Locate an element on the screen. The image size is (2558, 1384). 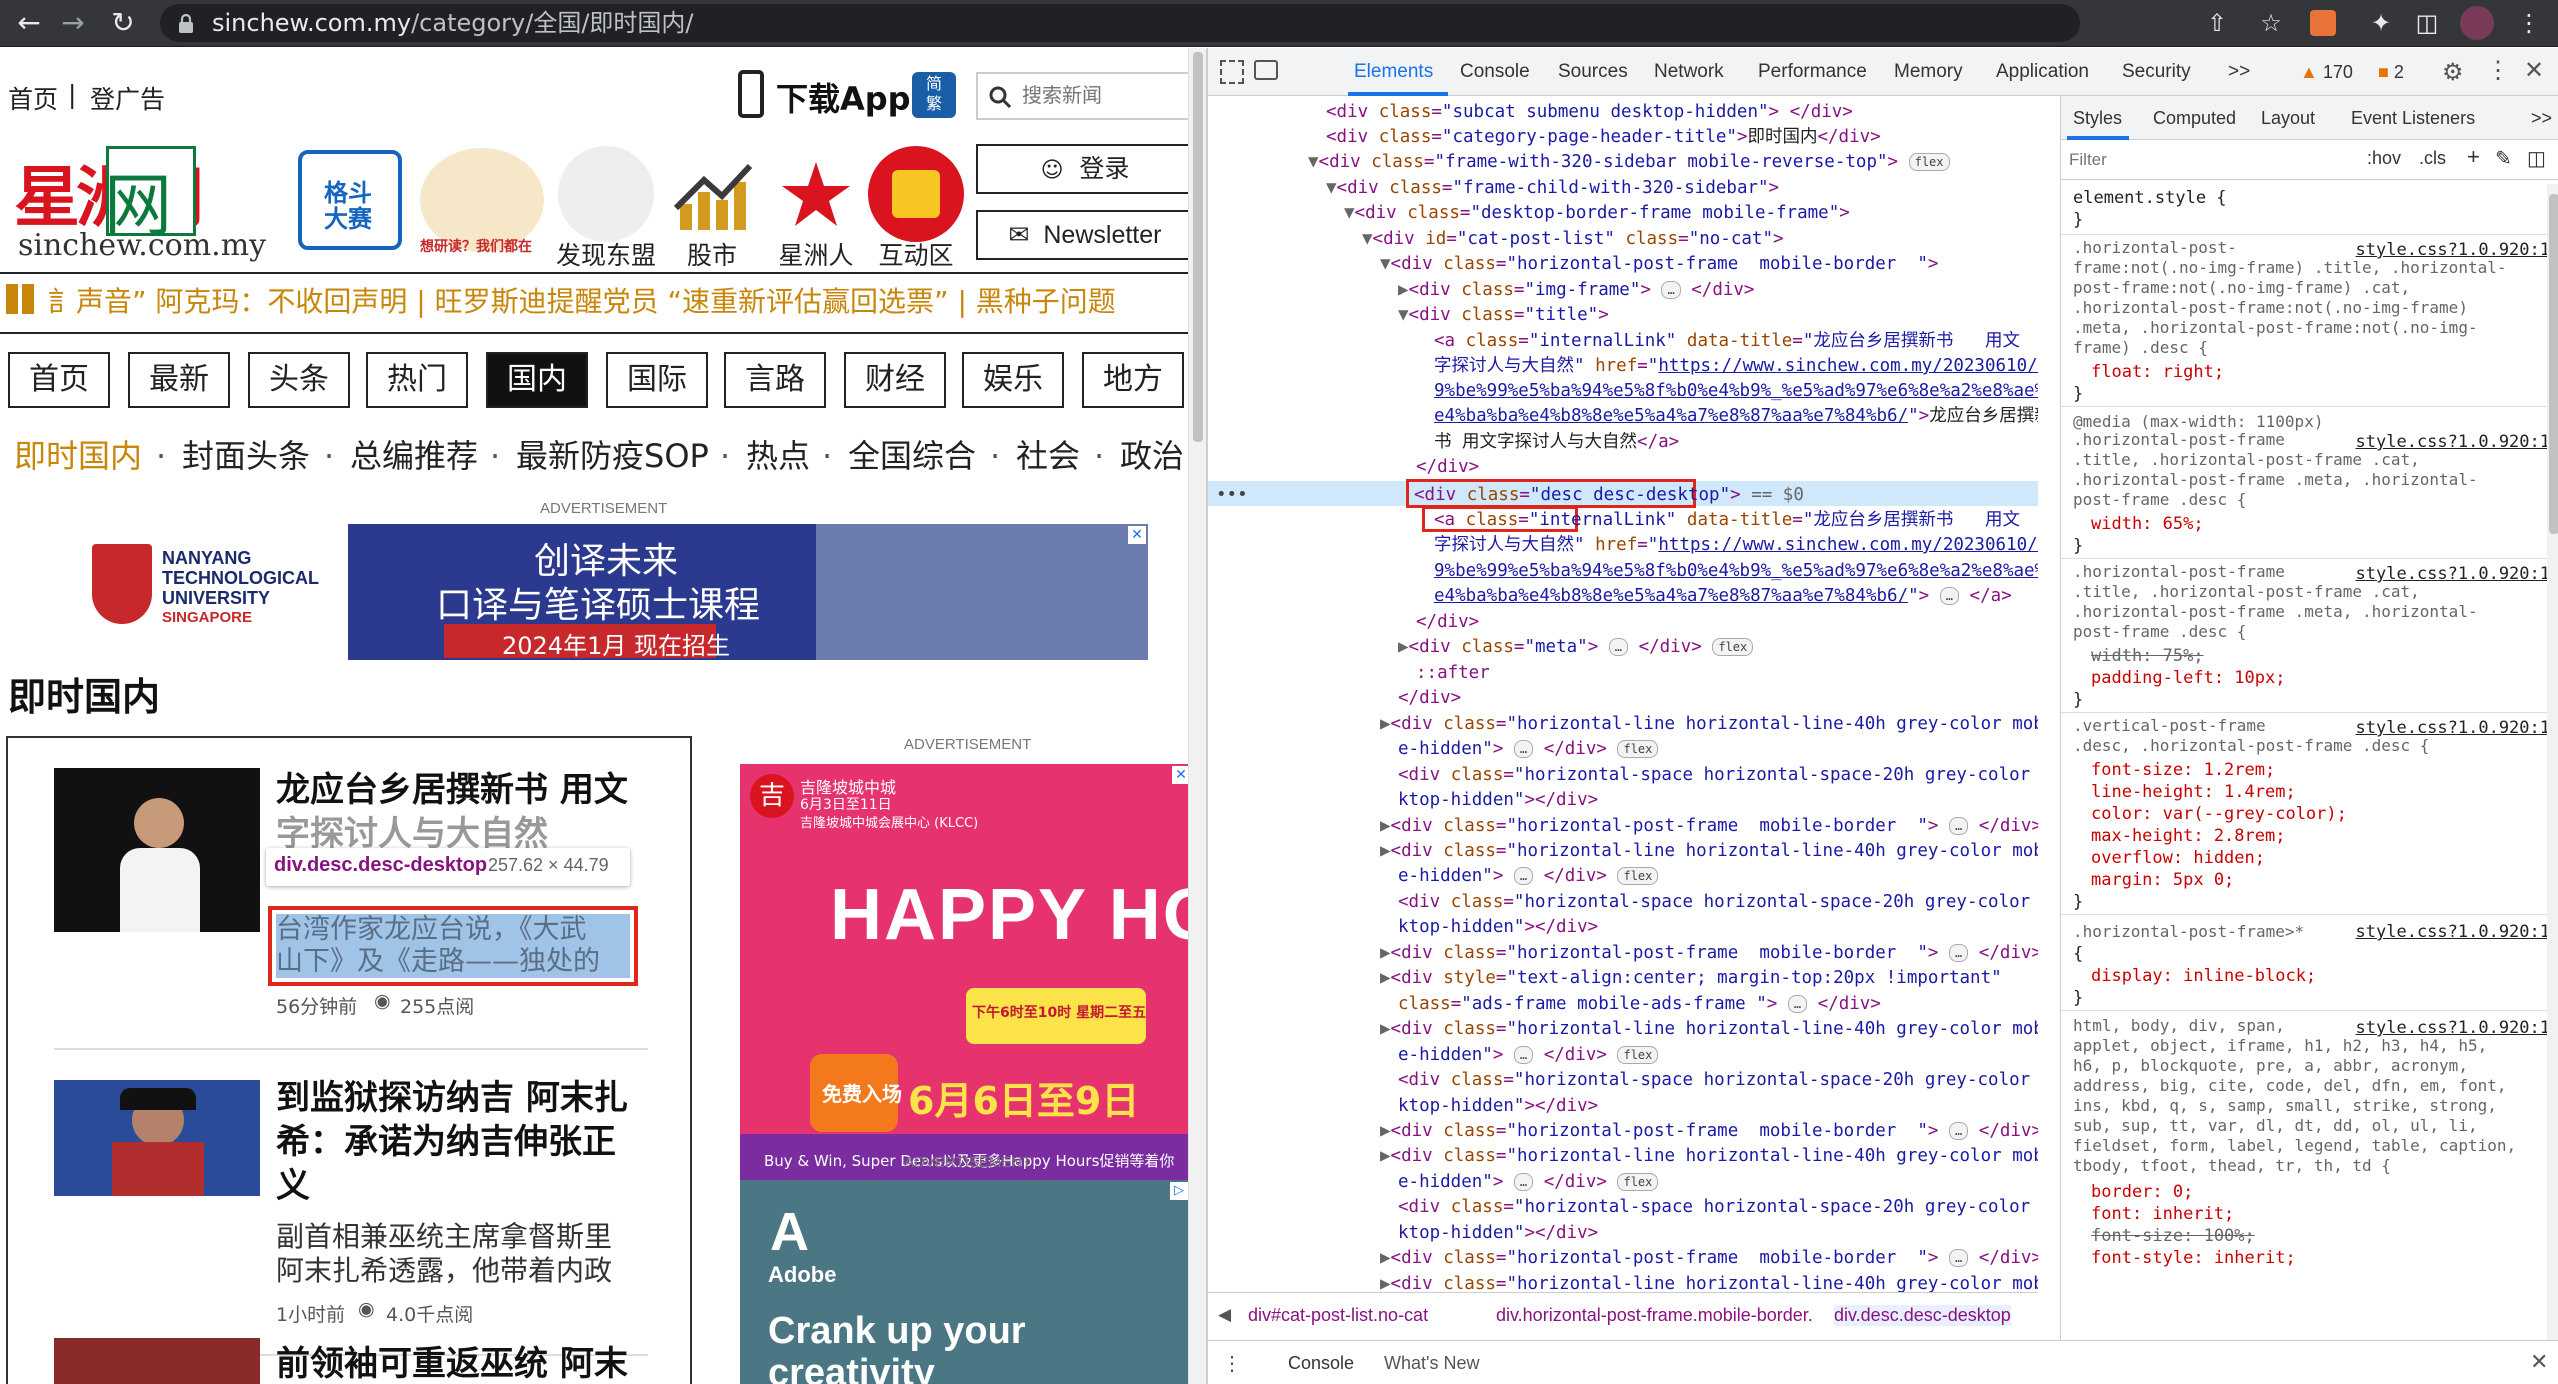
top-link-advertise: 登广告 is located at coordinates (127, 98).